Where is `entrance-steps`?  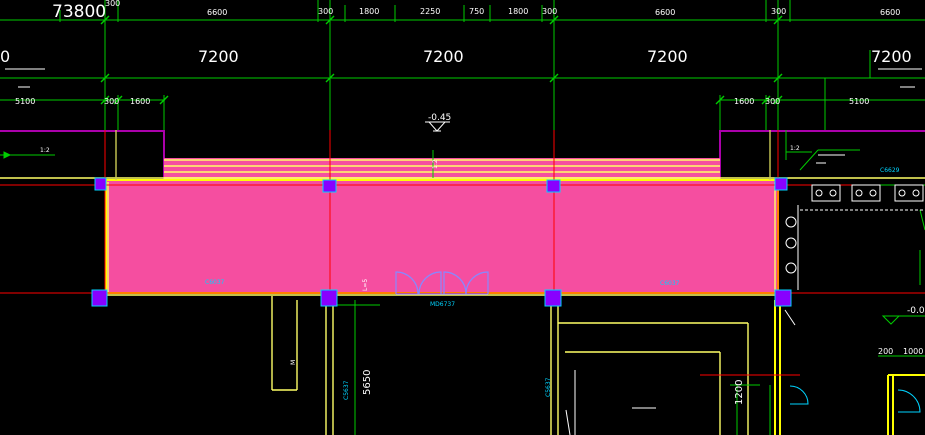
entrance-steps is located at coordinates (442, 169).